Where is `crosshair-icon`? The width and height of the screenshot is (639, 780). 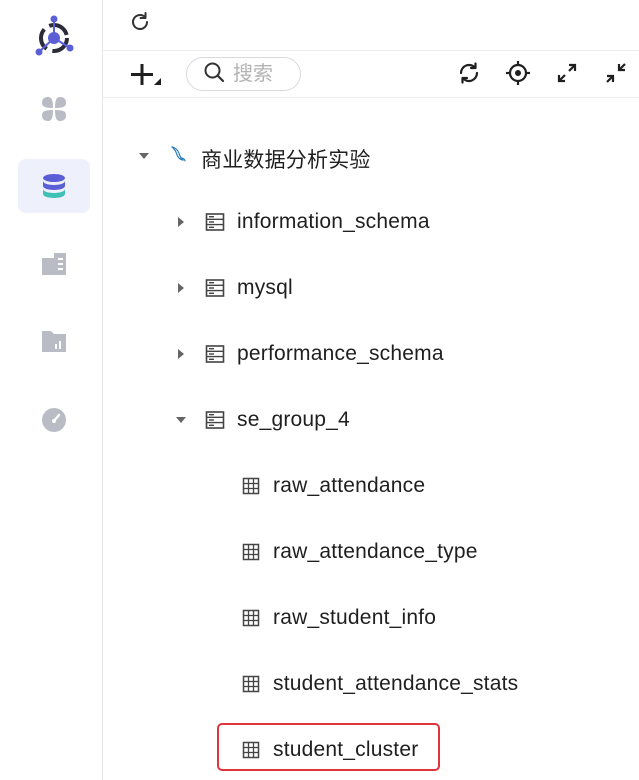
crosshair-icon is located at coordinates (518, 75).